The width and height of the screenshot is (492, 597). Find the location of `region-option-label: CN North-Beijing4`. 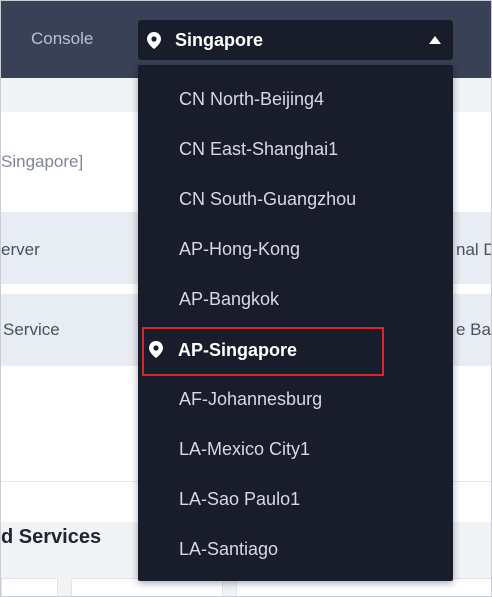

region-option-label: CN North-Beijing4 is located at coordinates (252, 99).